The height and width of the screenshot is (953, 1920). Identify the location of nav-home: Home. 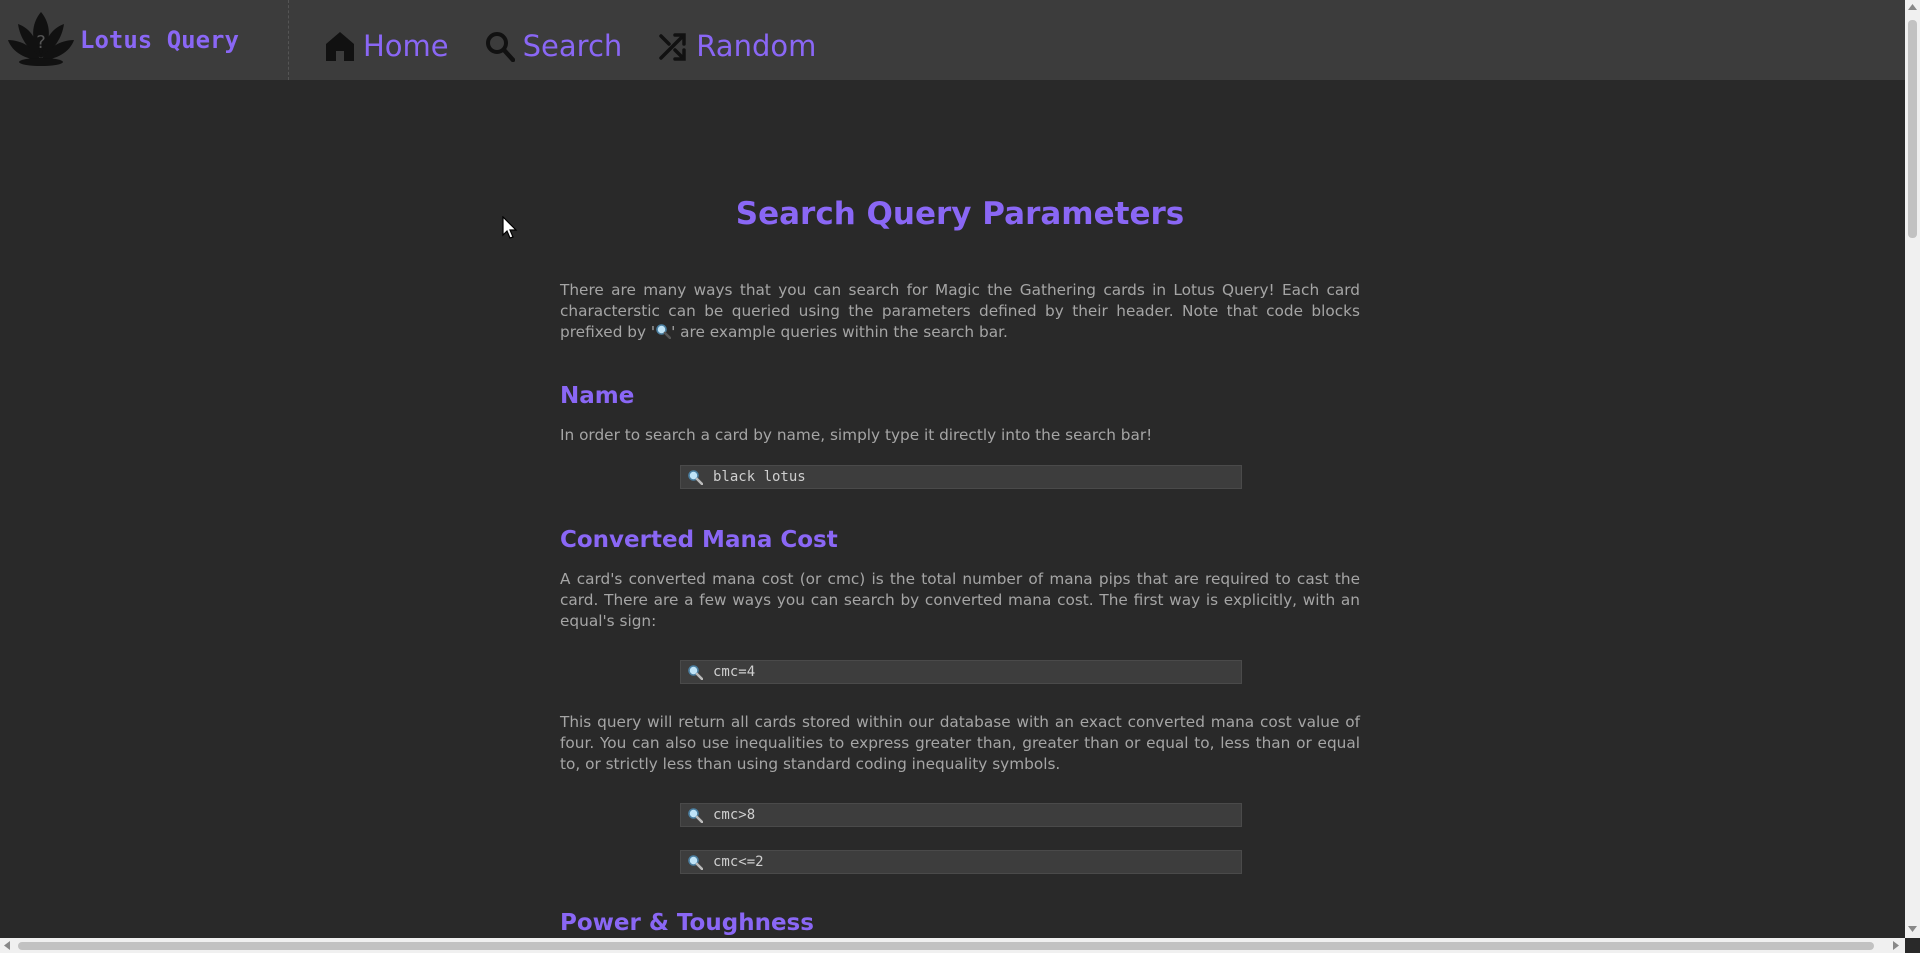
(387, 46).